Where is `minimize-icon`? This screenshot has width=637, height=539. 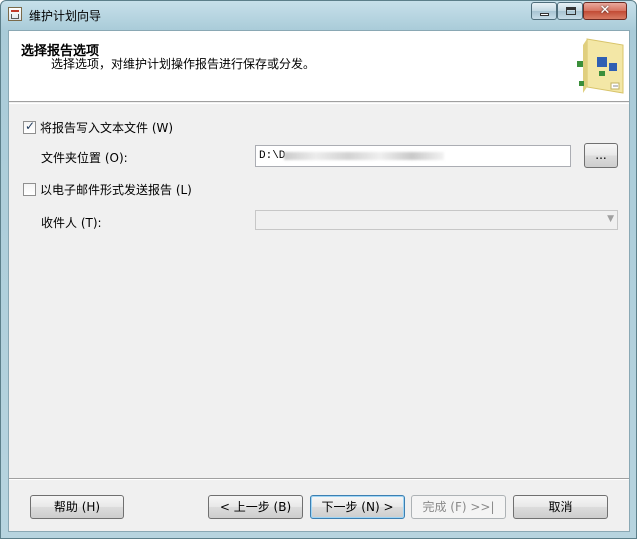
minimize-icon is located at coordinates (544, 14).